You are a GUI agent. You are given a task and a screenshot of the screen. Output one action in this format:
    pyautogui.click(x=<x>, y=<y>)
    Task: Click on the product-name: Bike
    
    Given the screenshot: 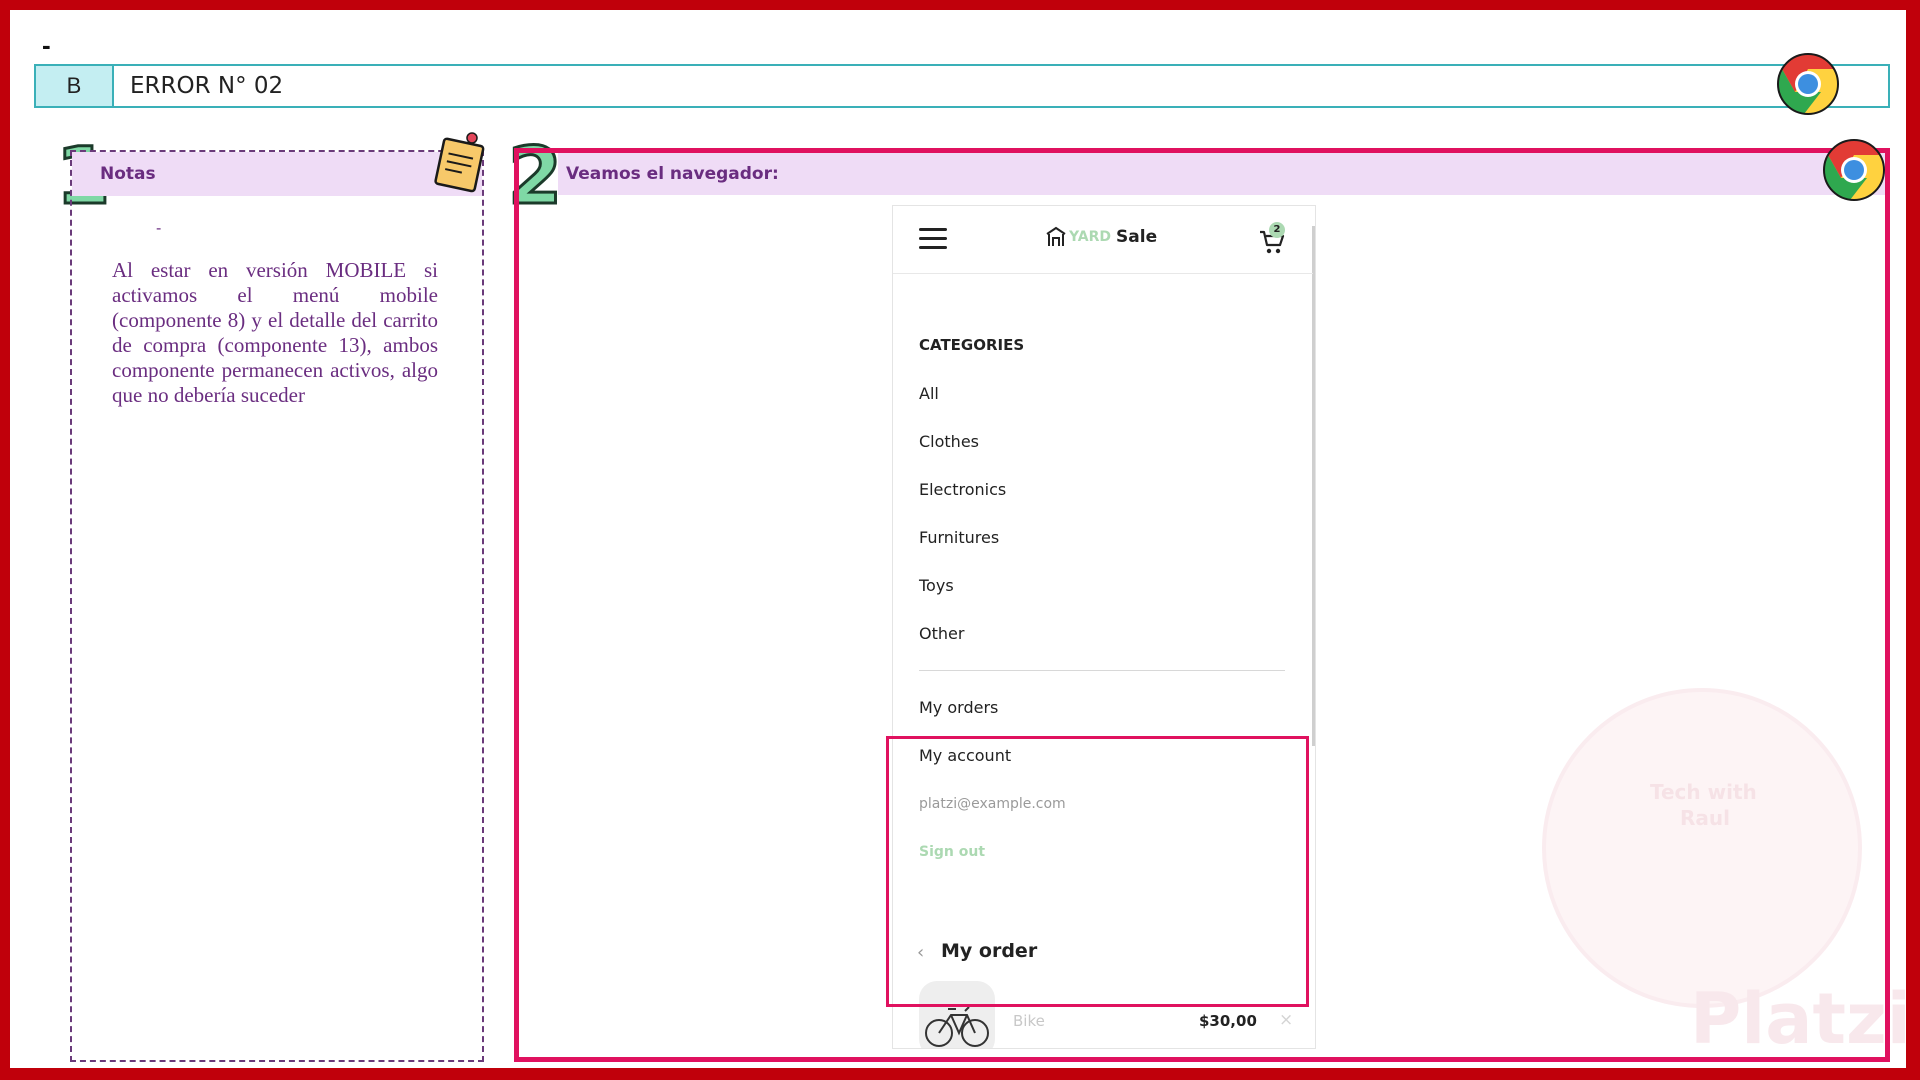 What is the action you would take?
    pyautogui.click(x=1029, y=1021)
    